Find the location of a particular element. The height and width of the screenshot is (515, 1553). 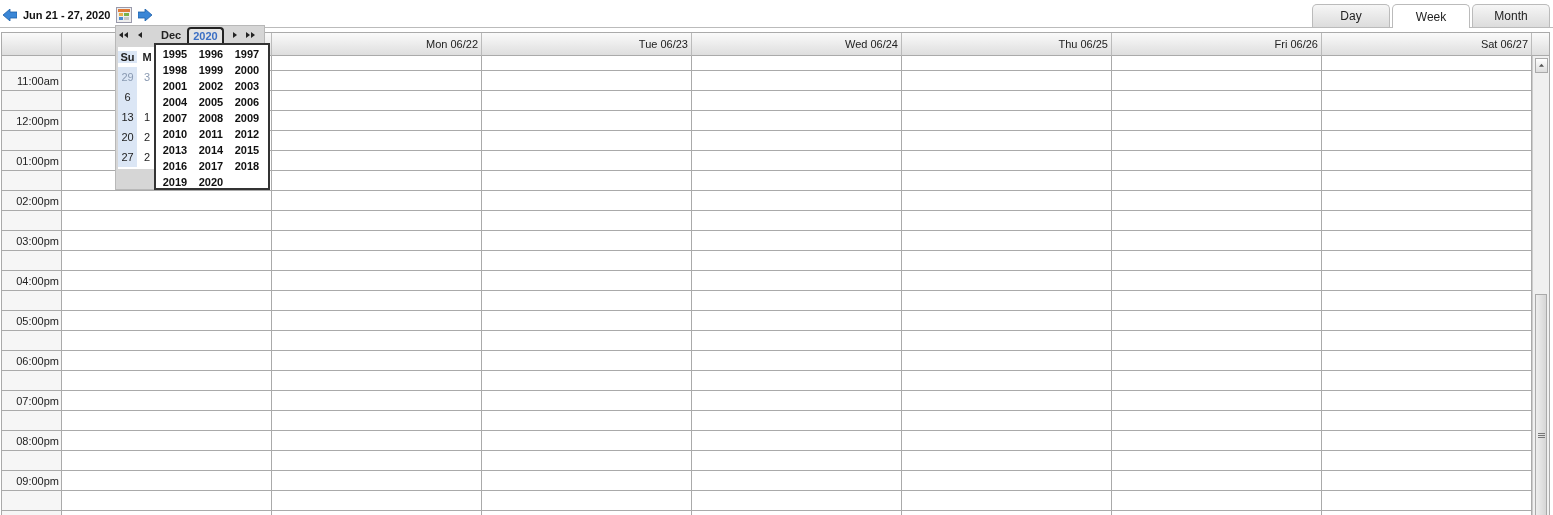

time-cell: 08:00pm is located at coordinates (32, 440).